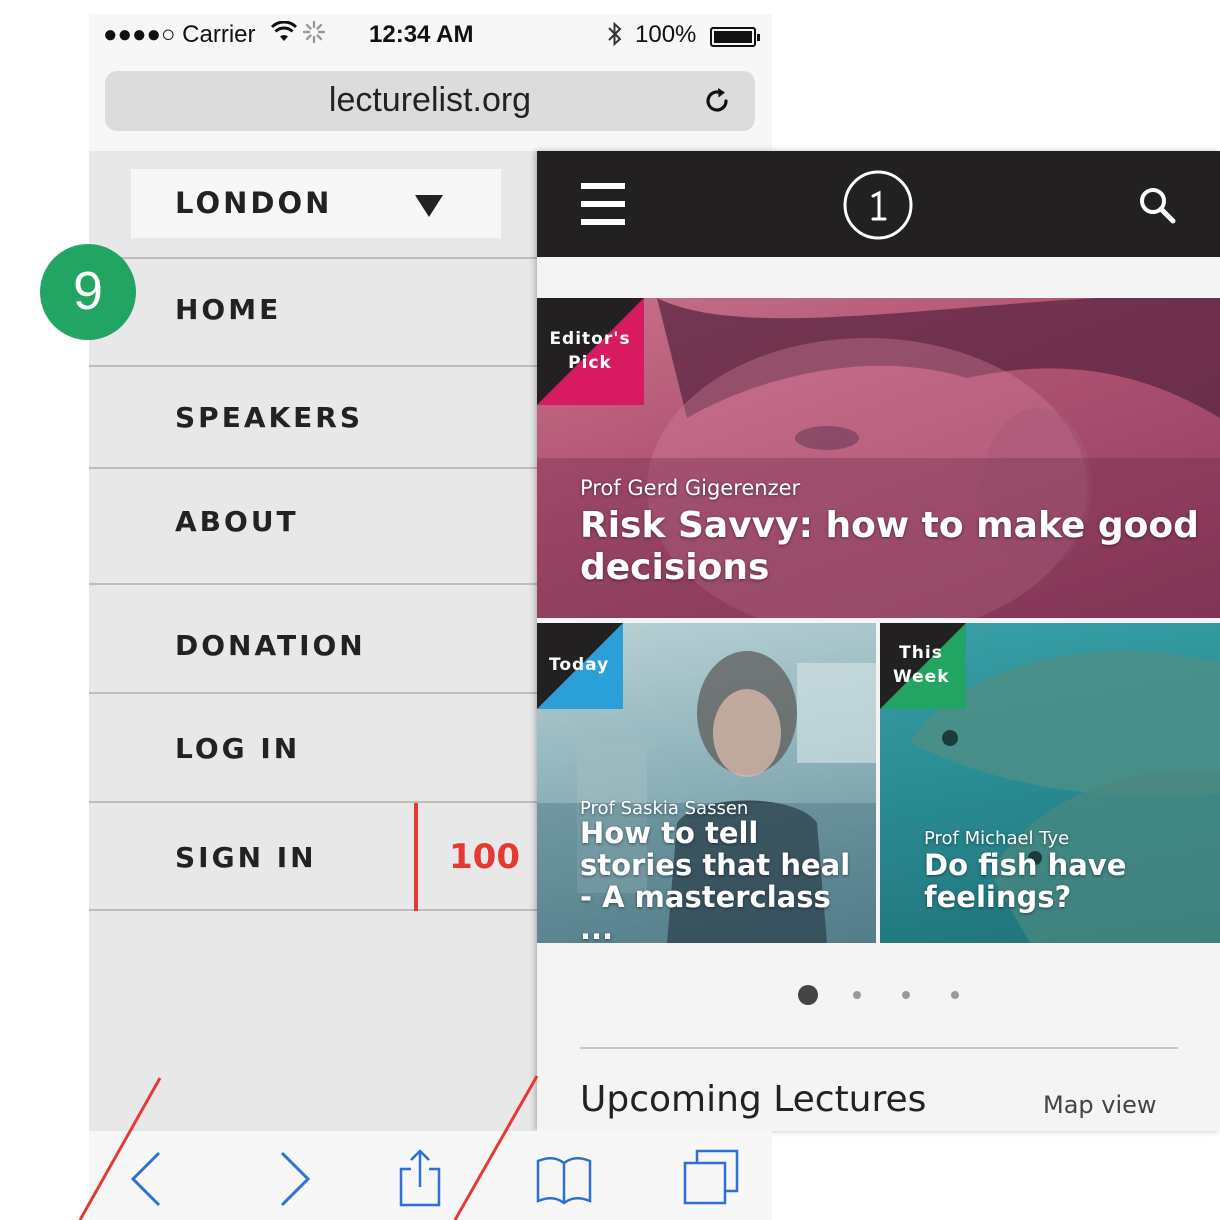 The width and height of the screenshot is (1220, 1220). Describe the element at coordinates (294, 1177) in the screenshot. I see `forward-icon` at that location.